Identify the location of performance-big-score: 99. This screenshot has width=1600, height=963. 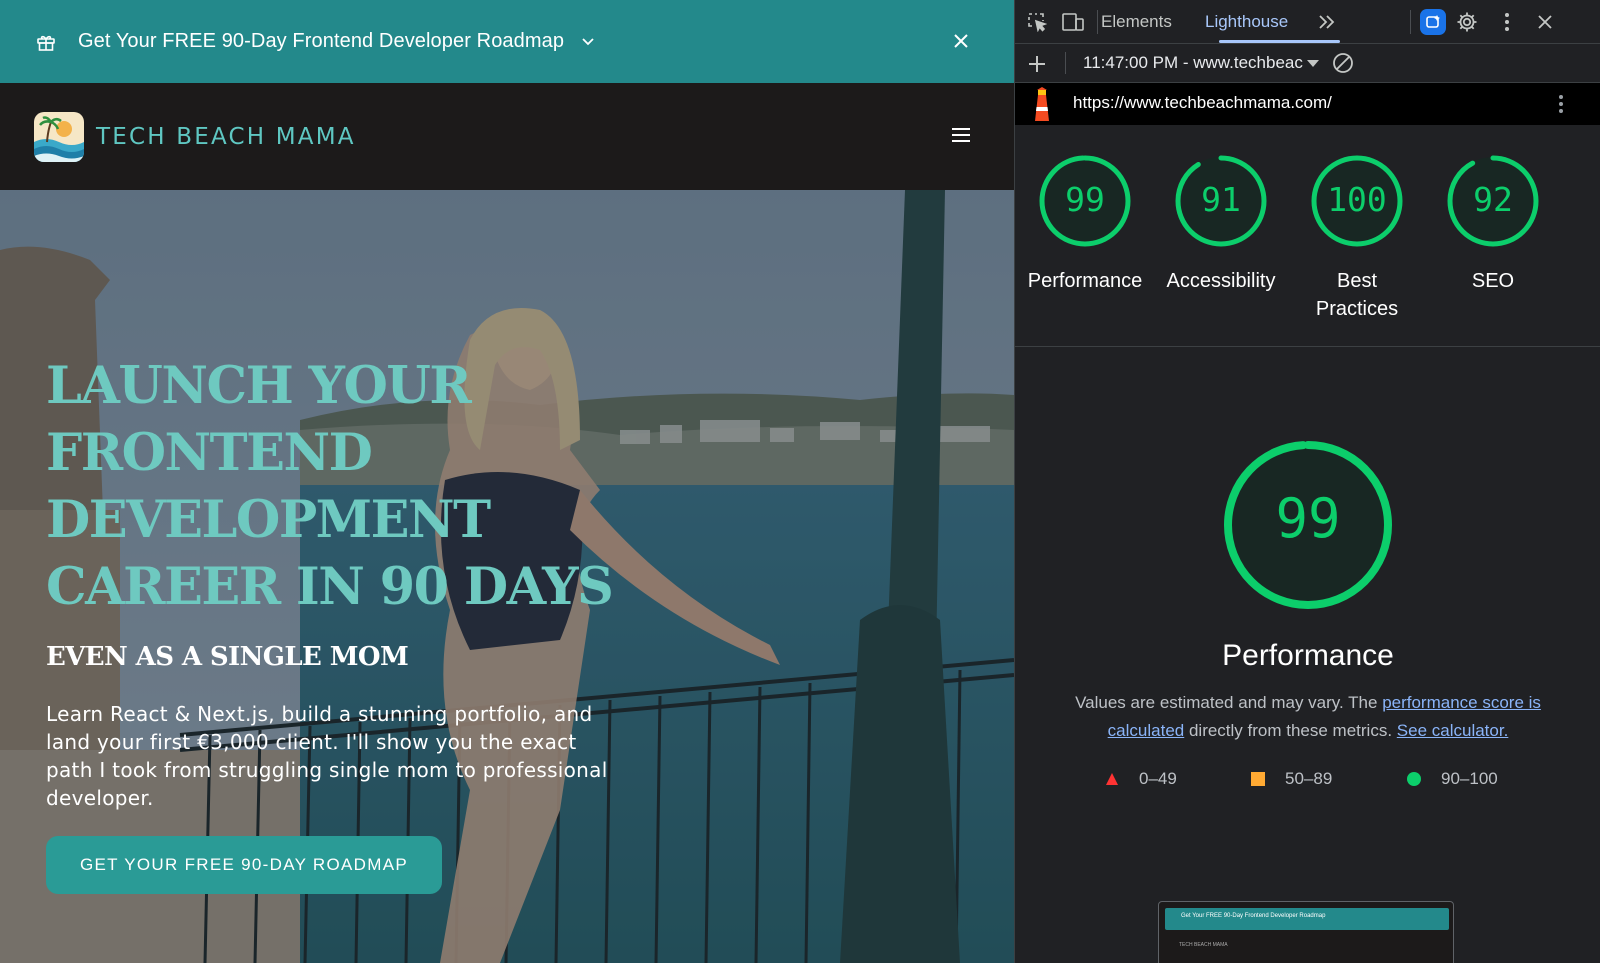
(1308, 518).